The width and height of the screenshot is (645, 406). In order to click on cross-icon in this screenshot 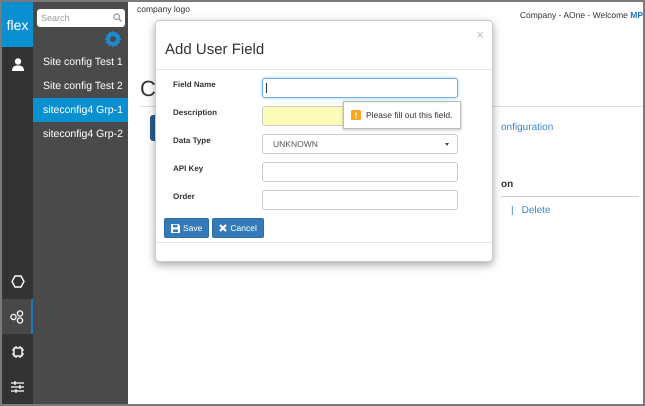, I will do `click(223, 228)`.